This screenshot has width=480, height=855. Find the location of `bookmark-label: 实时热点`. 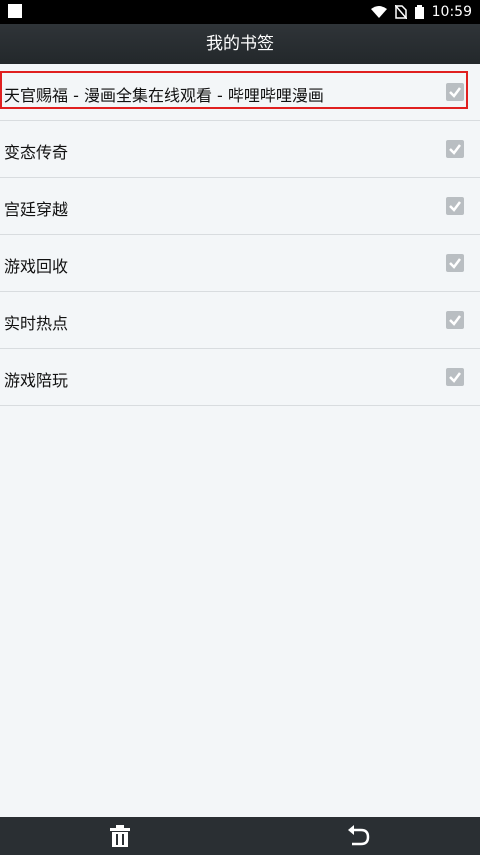

bookmark-label: 实时热点 is located at coordinates (36, 323).